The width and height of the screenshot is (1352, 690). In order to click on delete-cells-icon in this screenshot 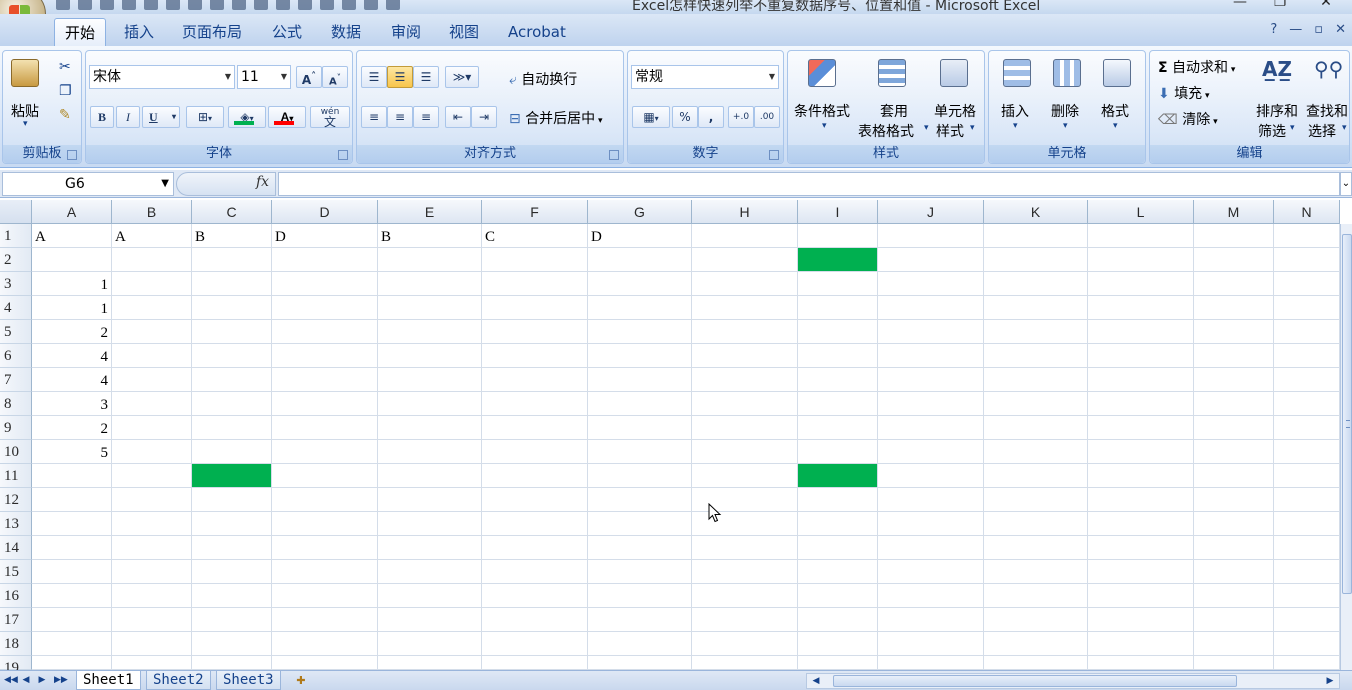, I will do `click(1067, 73)`.